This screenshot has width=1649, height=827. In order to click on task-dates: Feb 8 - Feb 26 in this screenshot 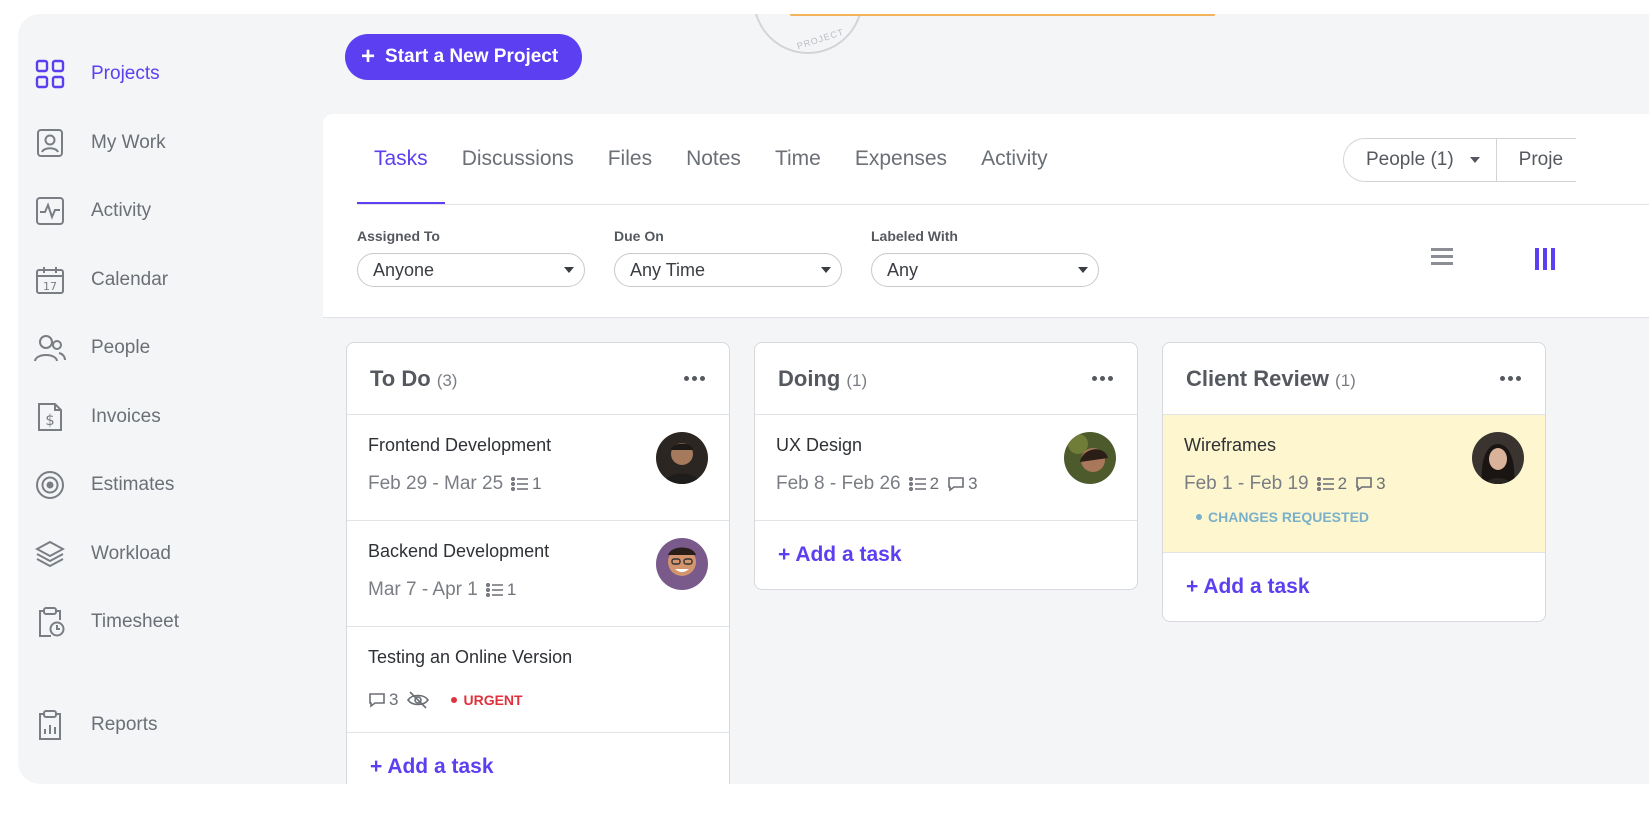, I will do `click(838, 483)`.